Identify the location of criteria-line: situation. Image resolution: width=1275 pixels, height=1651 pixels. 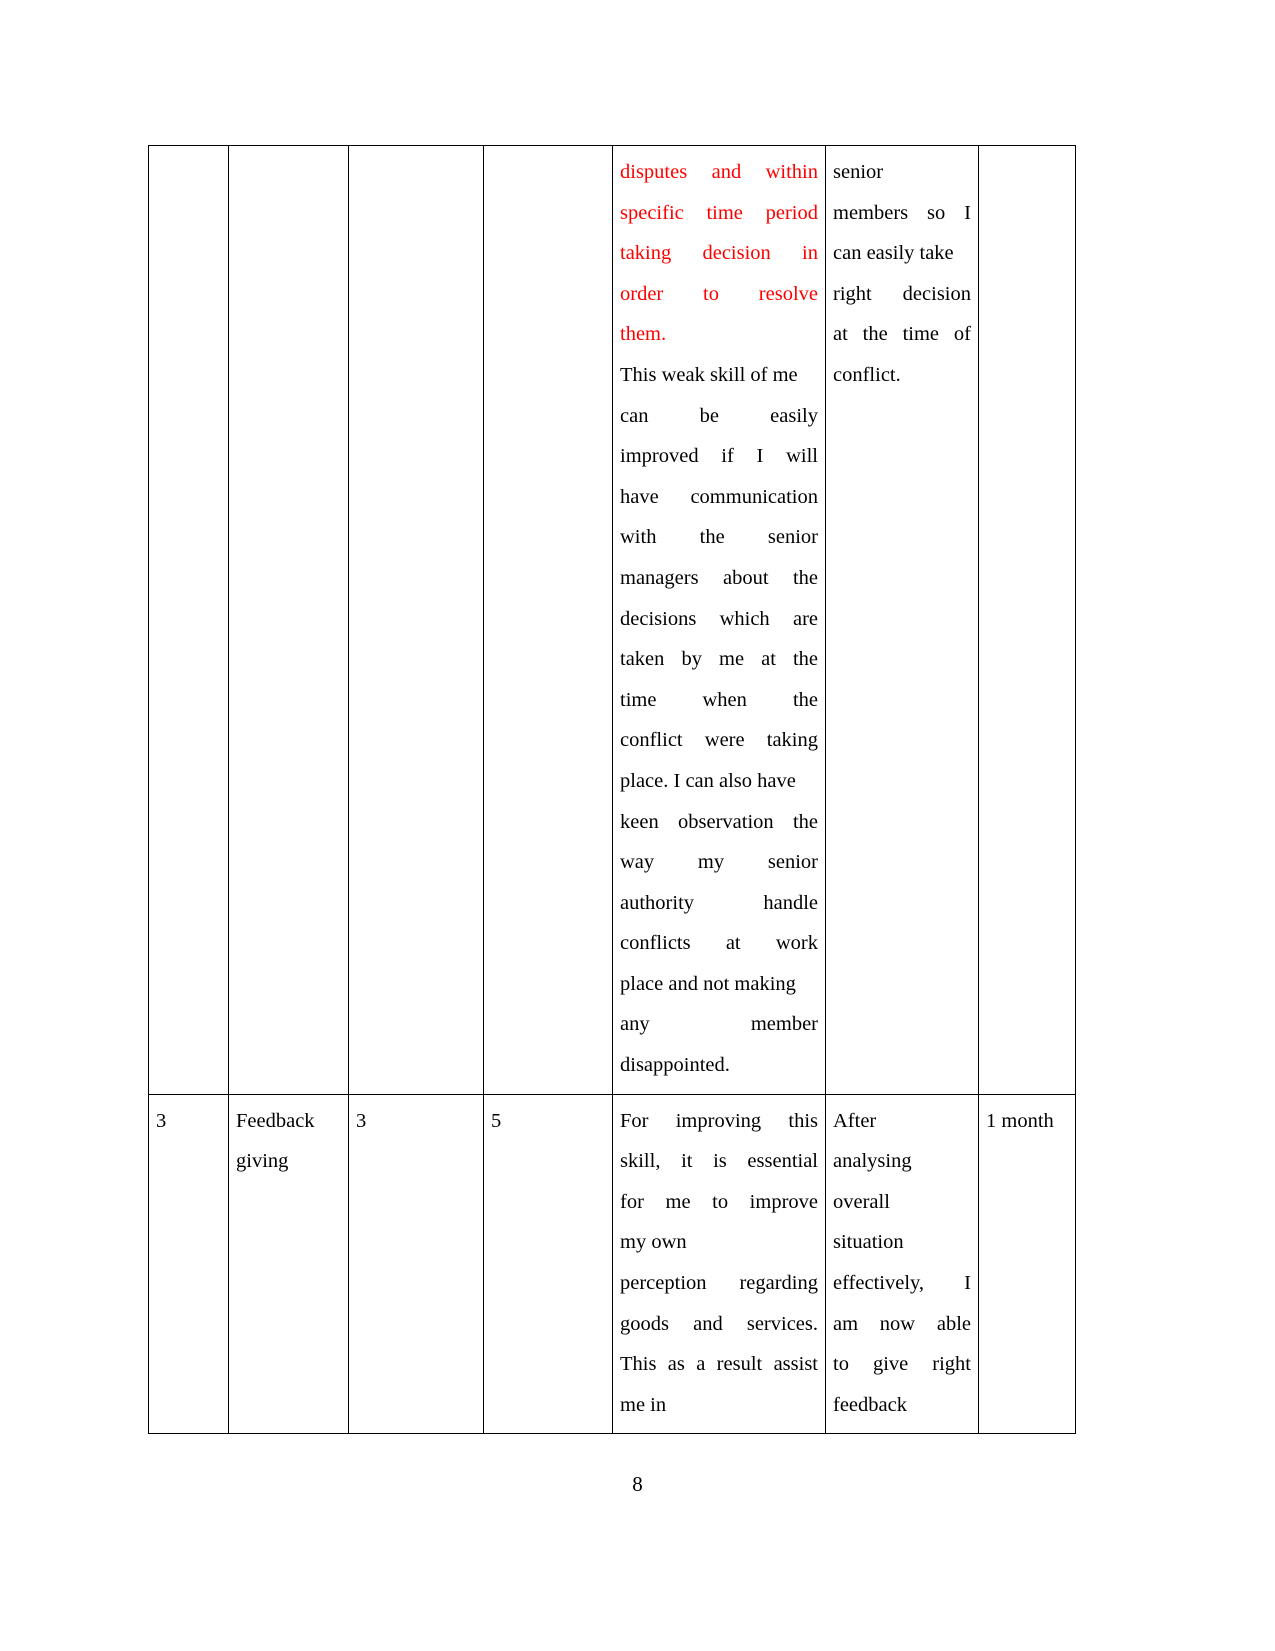
(868, 1242).